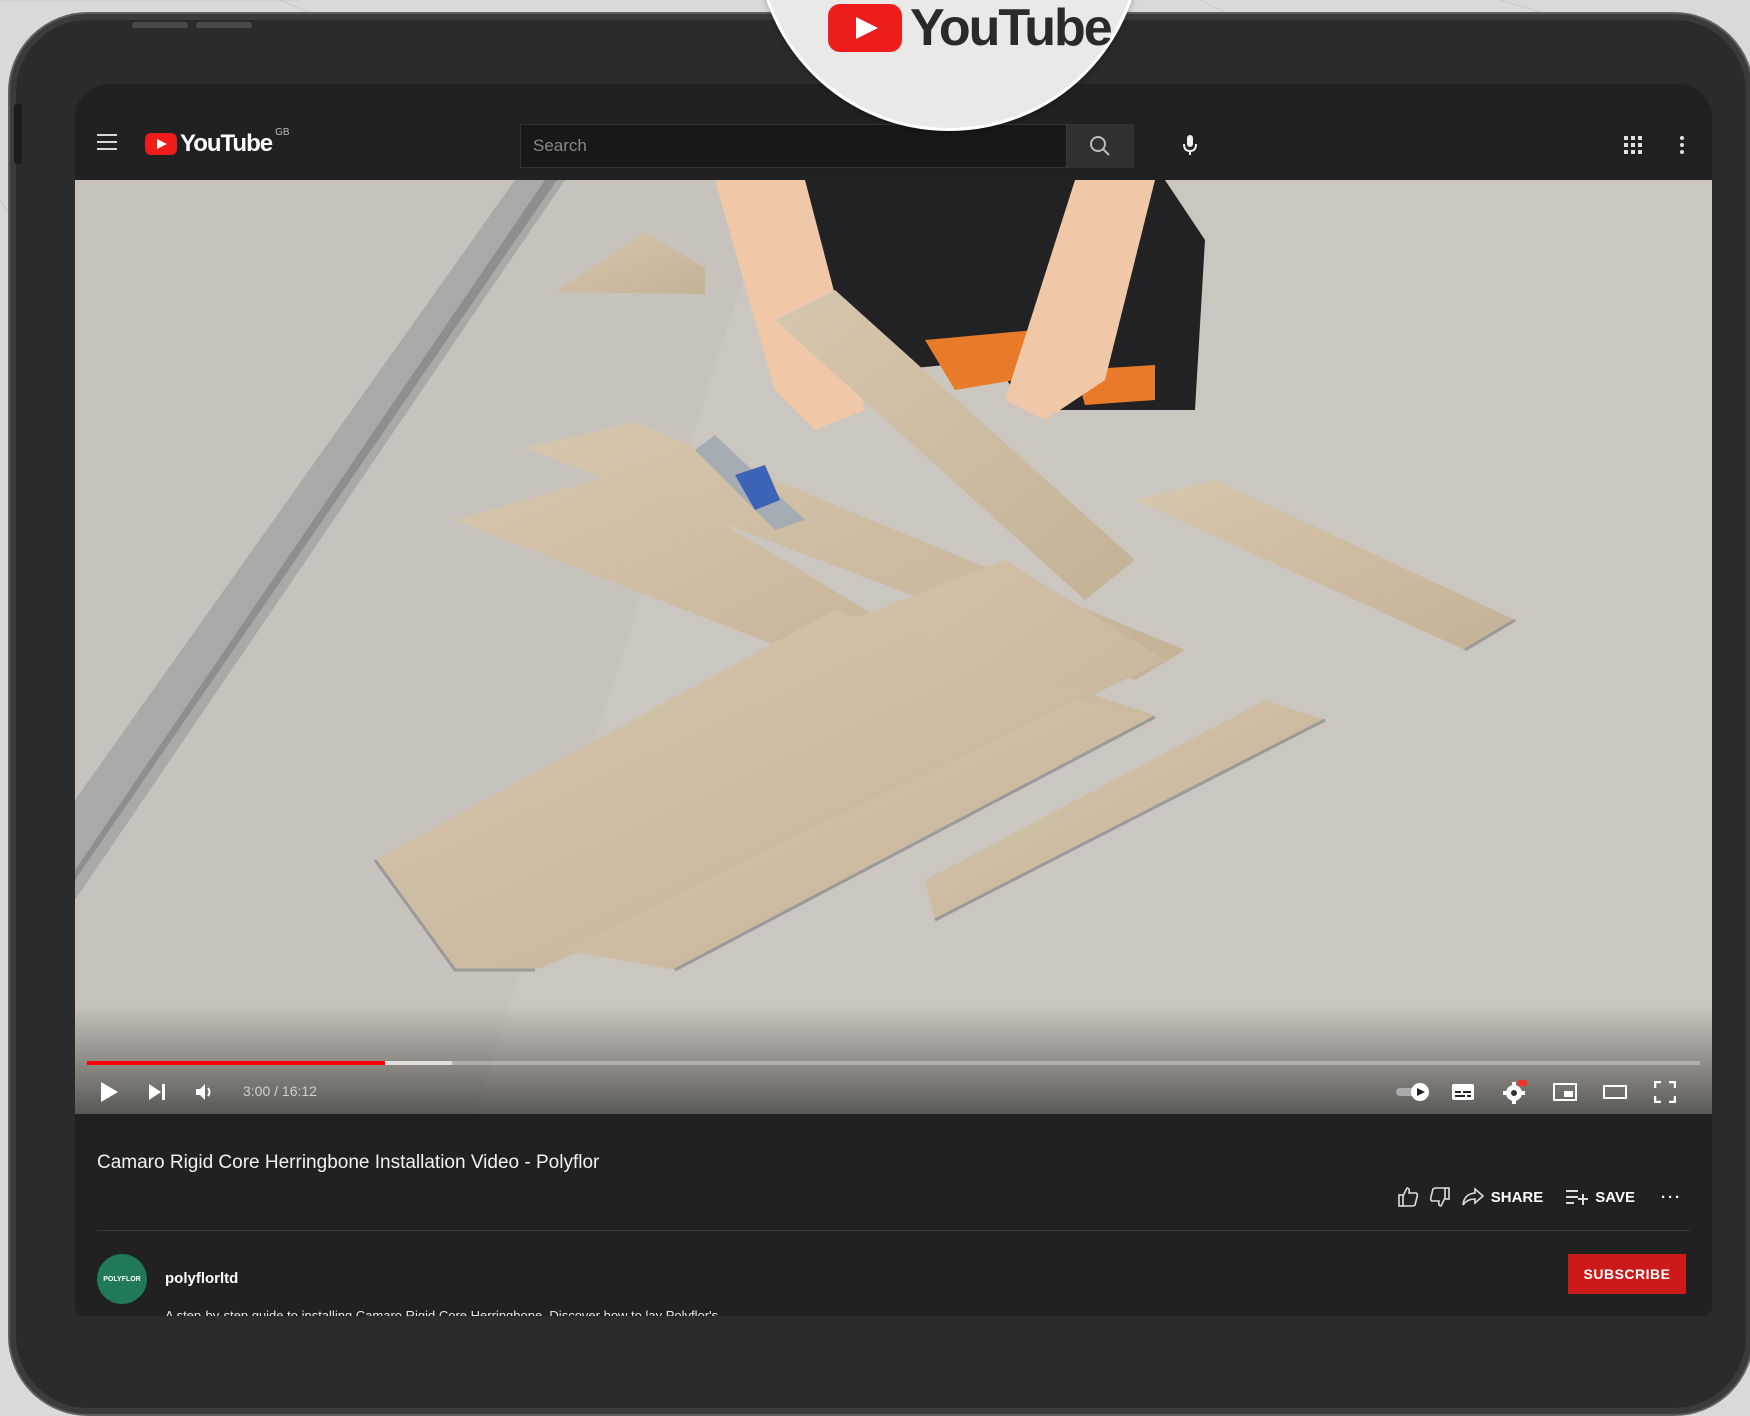 Image resolution: width=1750 pixels, height=1416 pixels. I want to click on search-bar, so click(827, 146).